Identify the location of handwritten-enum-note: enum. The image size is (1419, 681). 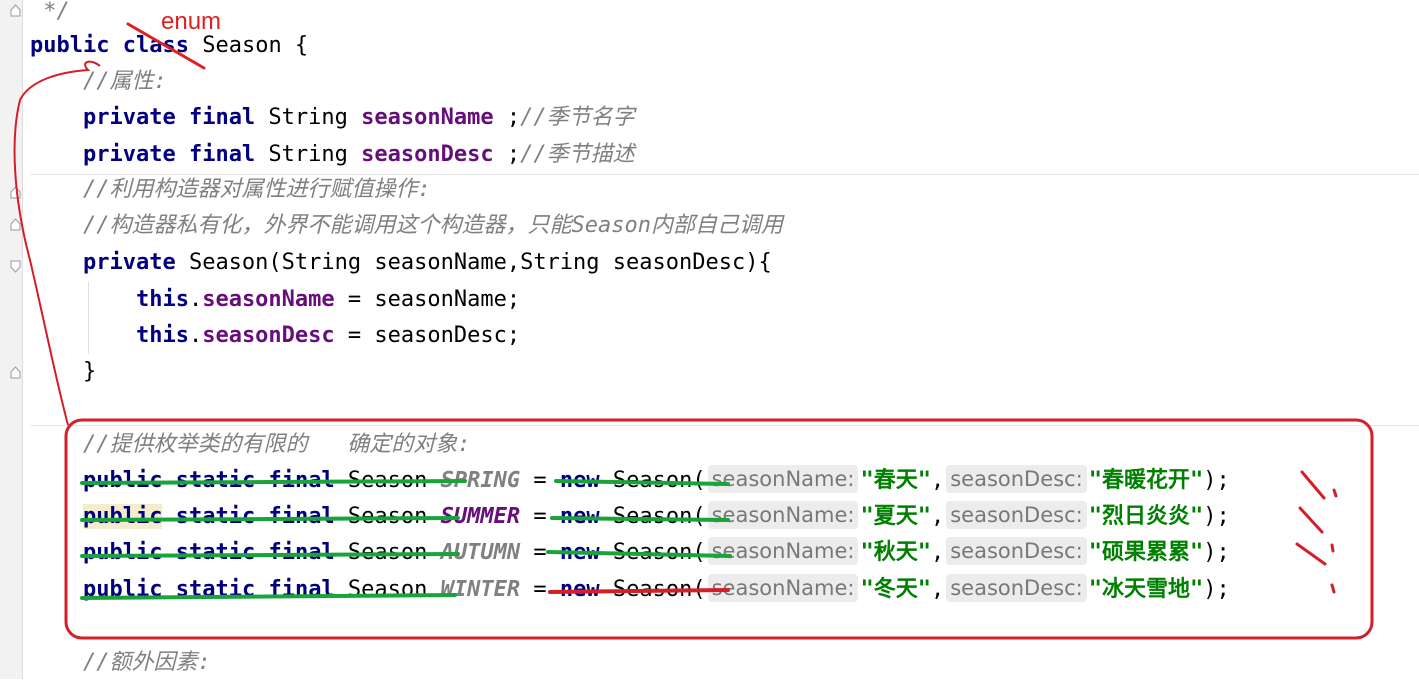
(191, 21).